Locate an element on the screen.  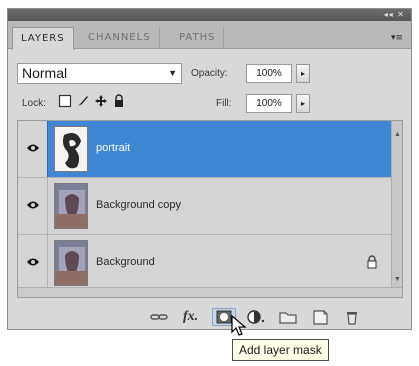
tab-paths: PATHS is located at coordinates (198, 38).